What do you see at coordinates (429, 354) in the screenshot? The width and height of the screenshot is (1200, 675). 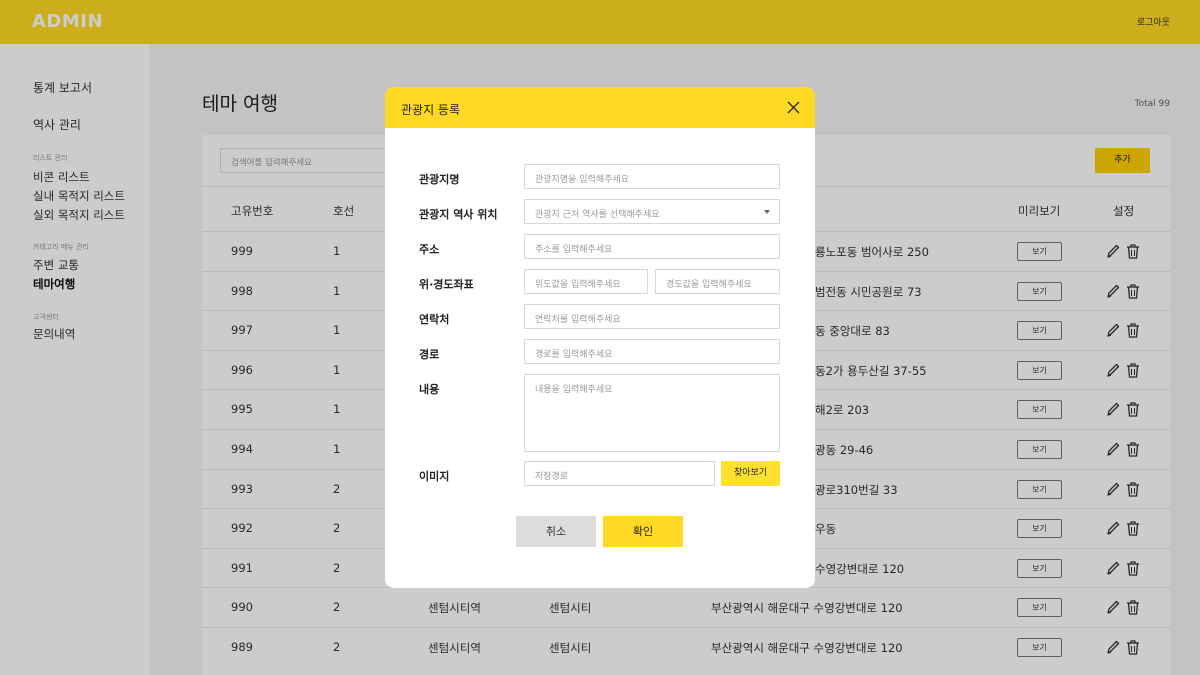 I see `field-label-route: 경로` at bounding box center [429, 354].